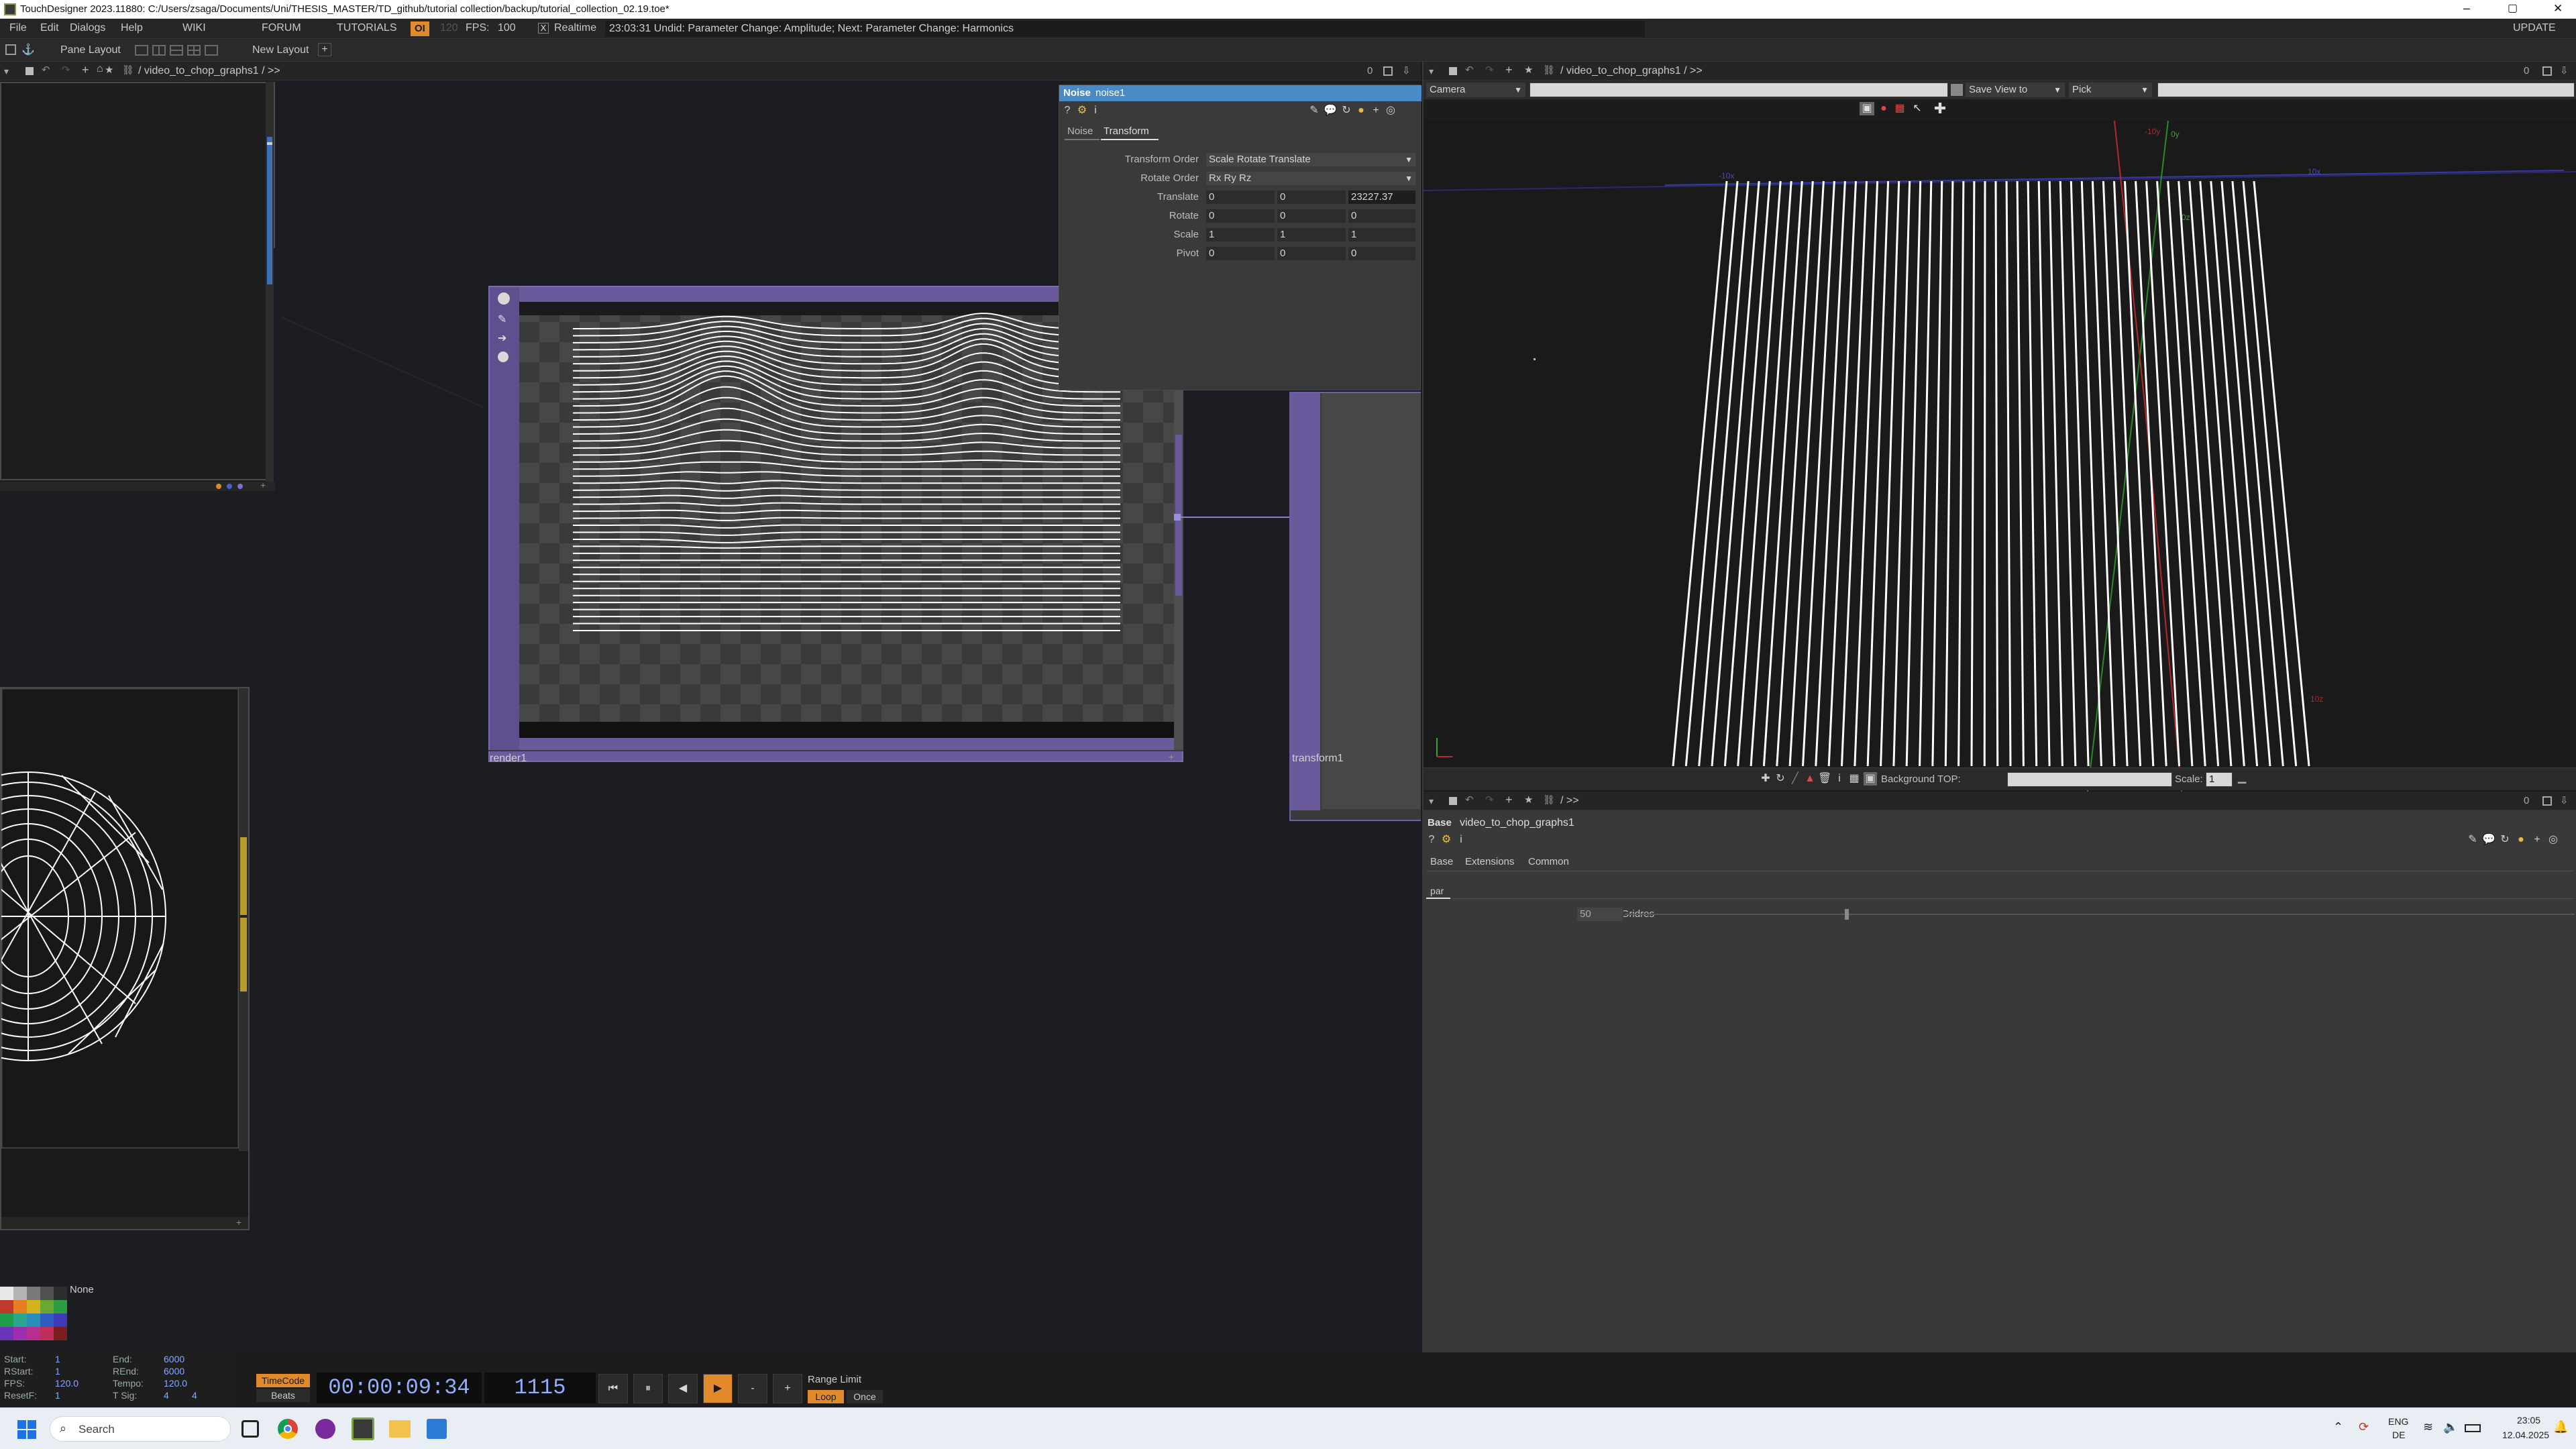 The height and width of the screenshot is (1449, 2576). What do you see at coordinates (87, 28) in the screenshot?
I see `menu-dialogs: Dialogs` at bounding box center [87, 28].